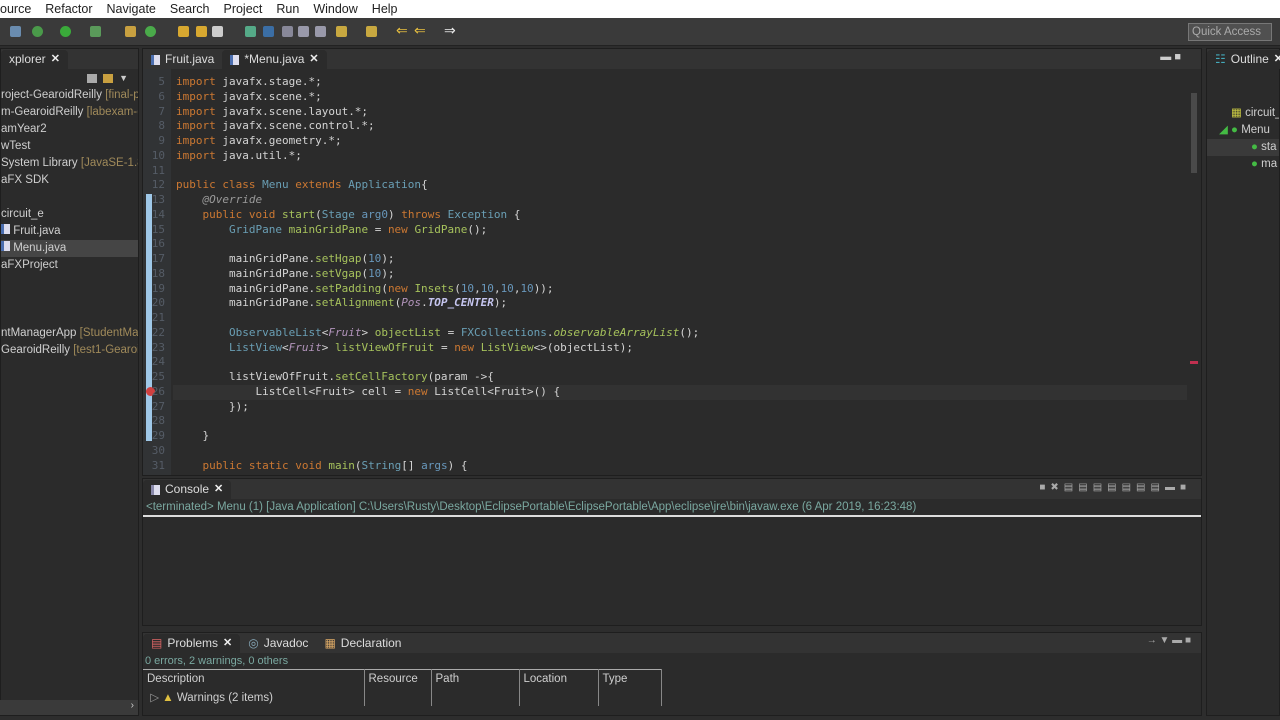  I want to click on outline-item-package: ▦ circuit_, so click(1243, 113).